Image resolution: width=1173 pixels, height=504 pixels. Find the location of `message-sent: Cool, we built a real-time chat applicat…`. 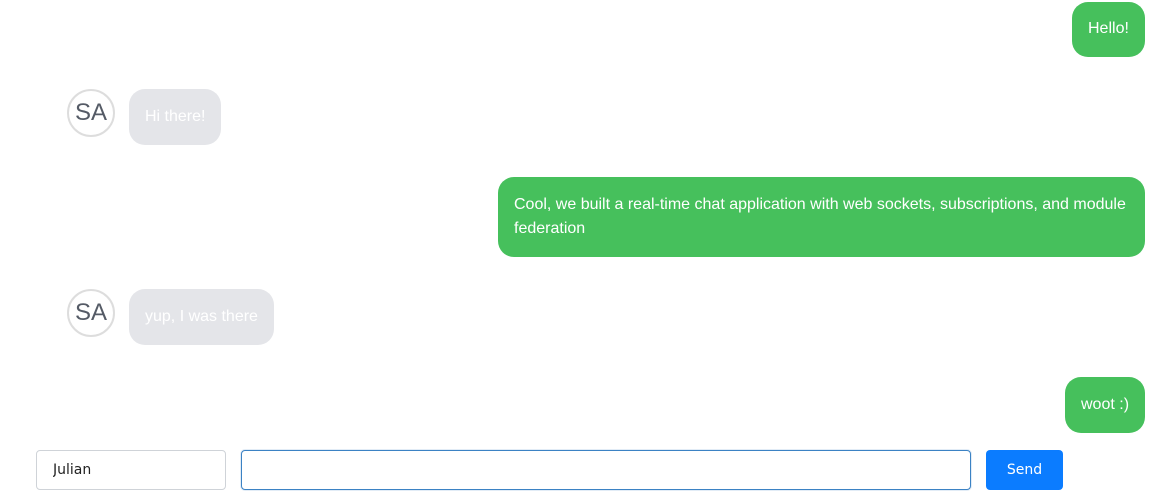

message-sent: Cool, we built a real-time chat applicat… is located at coordinates (821, 217).